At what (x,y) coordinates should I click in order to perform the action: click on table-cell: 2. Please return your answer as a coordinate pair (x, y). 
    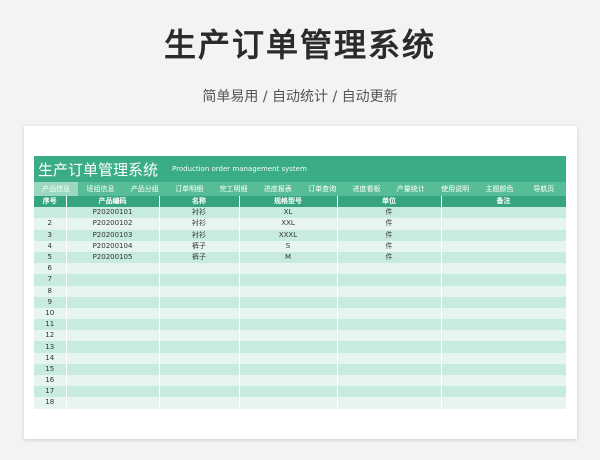
    Looking at the image, I should click on (50, 224).